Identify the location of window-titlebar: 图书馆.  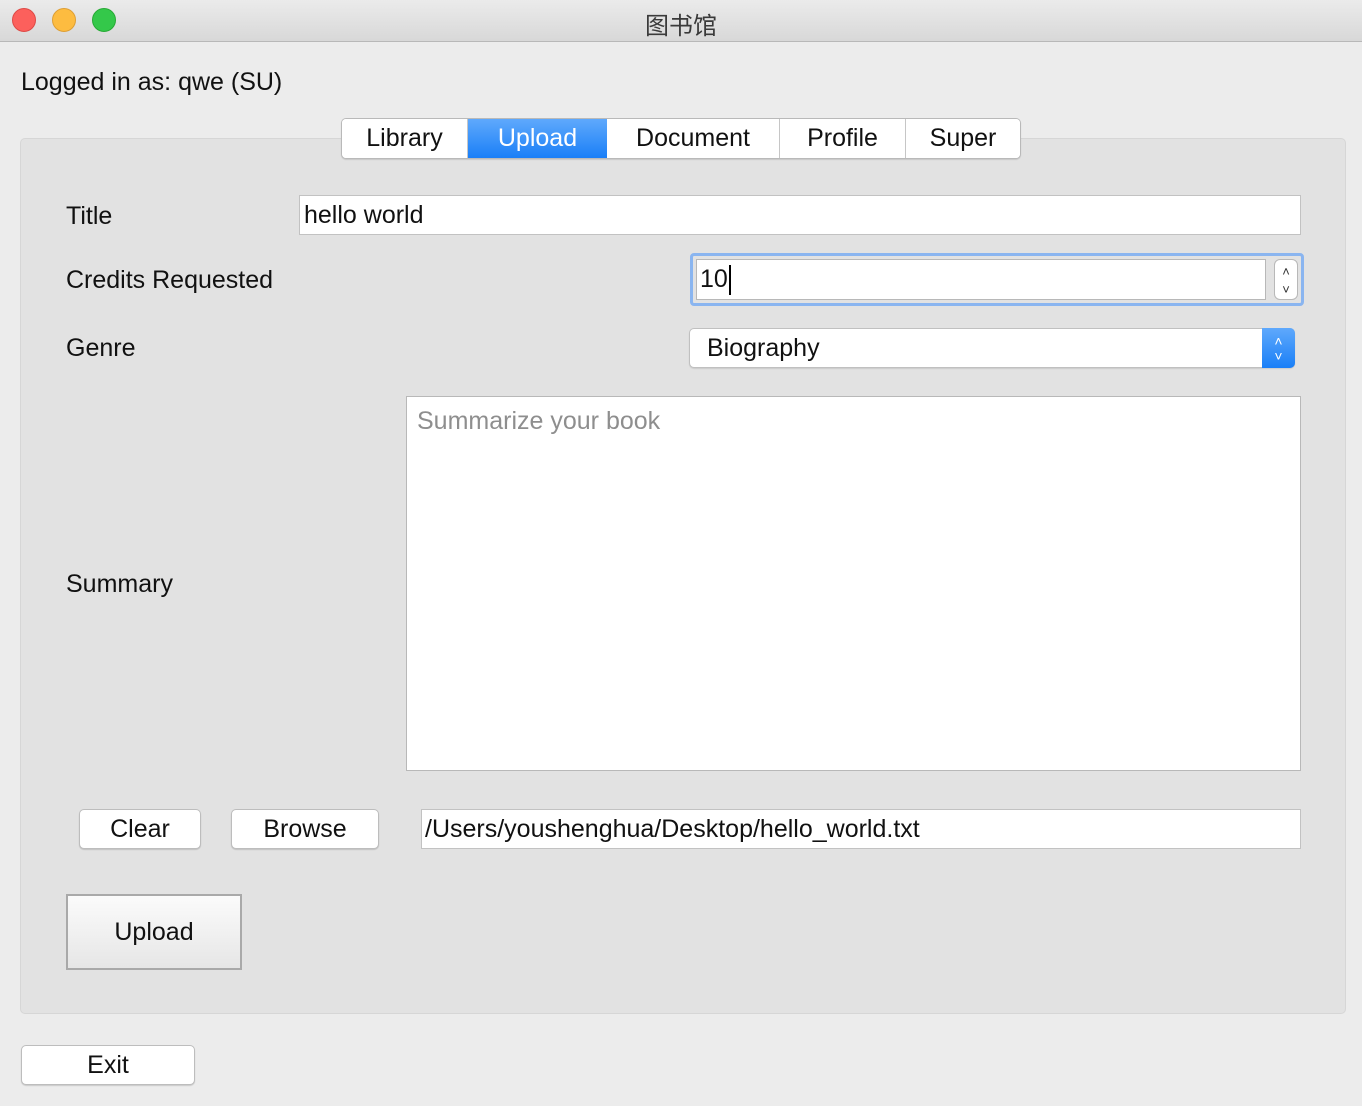
(681, 21).